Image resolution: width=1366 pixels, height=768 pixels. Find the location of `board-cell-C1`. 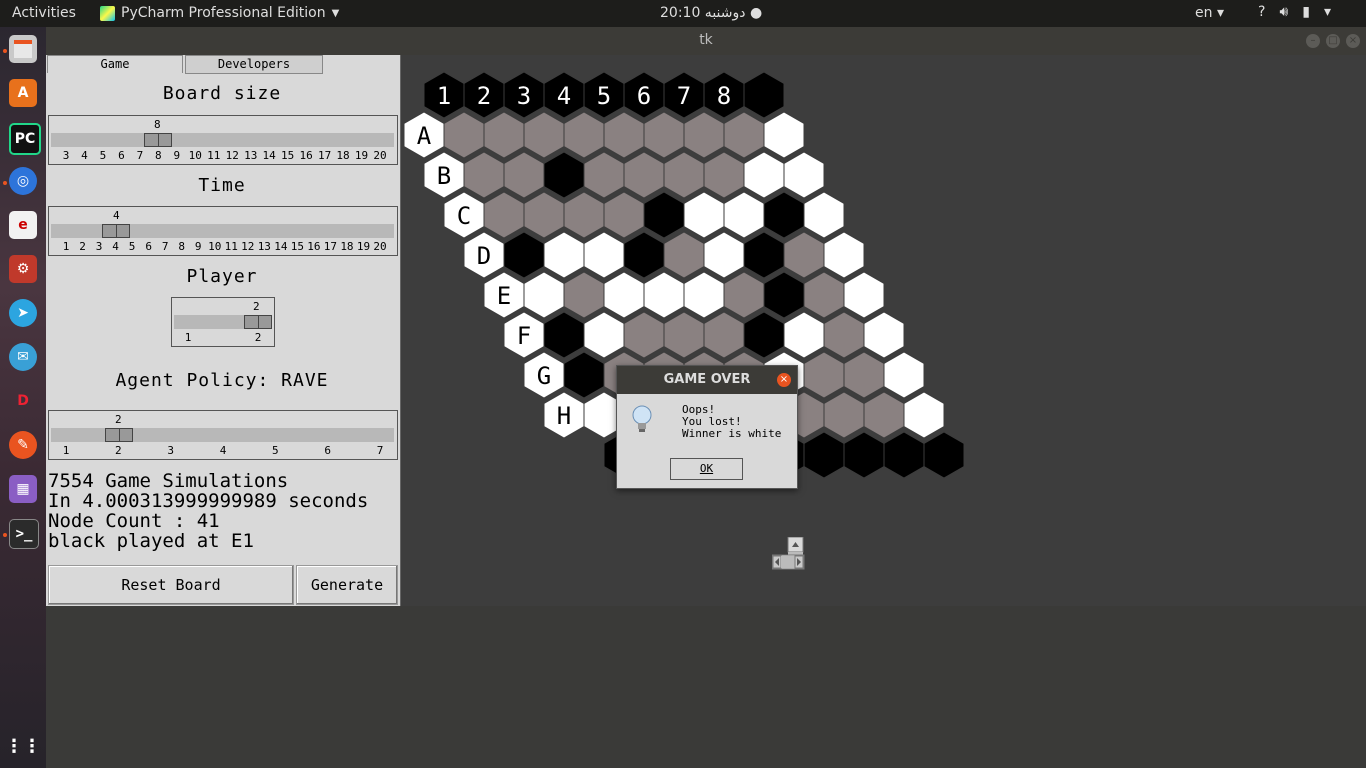

board-cell-C1 is located at coordinates (504, 215).